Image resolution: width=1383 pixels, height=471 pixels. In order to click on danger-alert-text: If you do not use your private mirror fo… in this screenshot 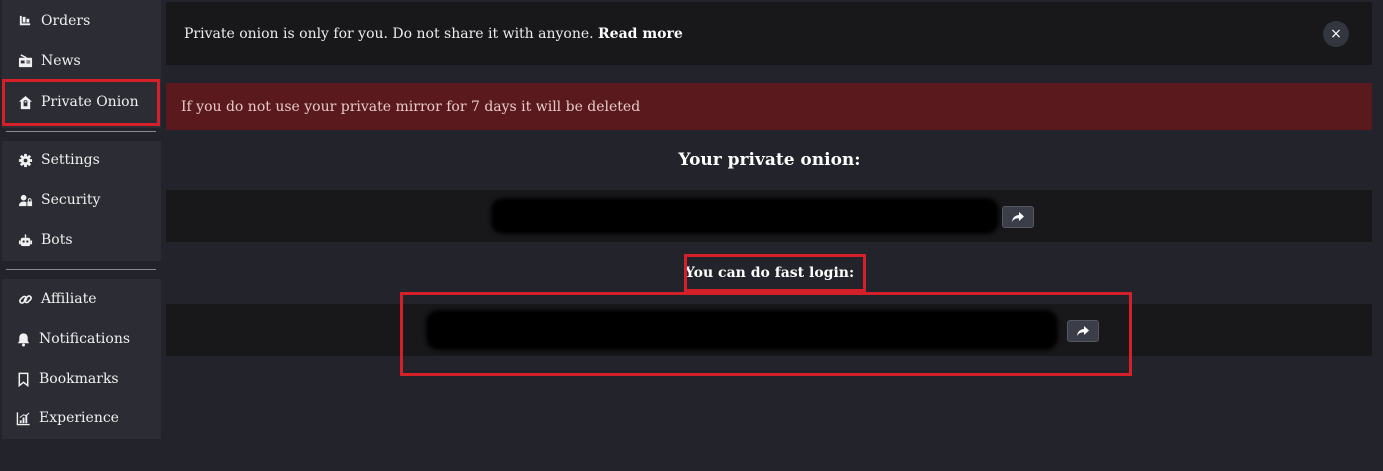, I will do `click(411, 106)`.